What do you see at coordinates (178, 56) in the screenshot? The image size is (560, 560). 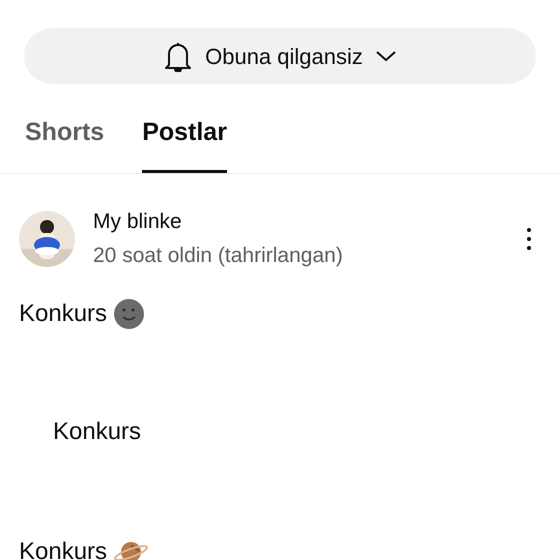 I see `bell-icon` at bounding box center [178, 56].